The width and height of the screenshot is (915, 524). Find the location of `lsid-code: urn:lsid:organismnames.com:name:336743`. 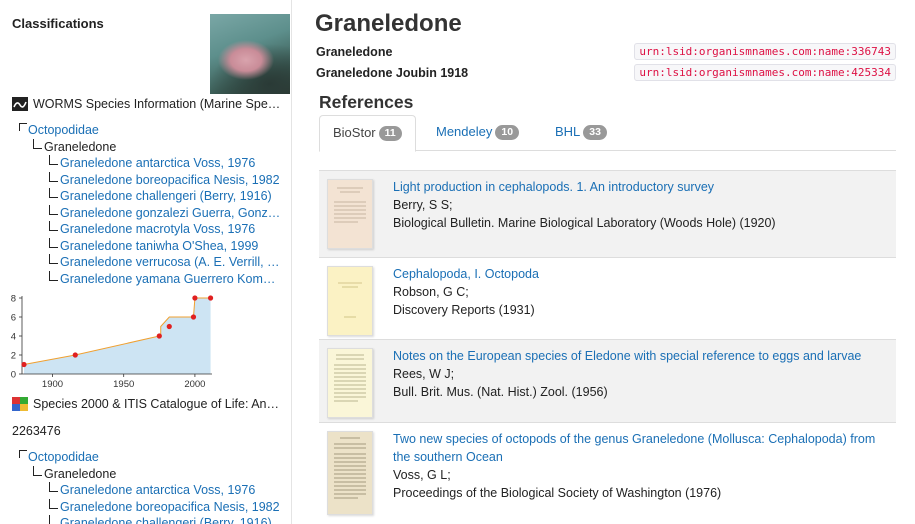

lsid-code: urn:lsid:organismnames.com:name:336743 is located at coordinates (765, 51).